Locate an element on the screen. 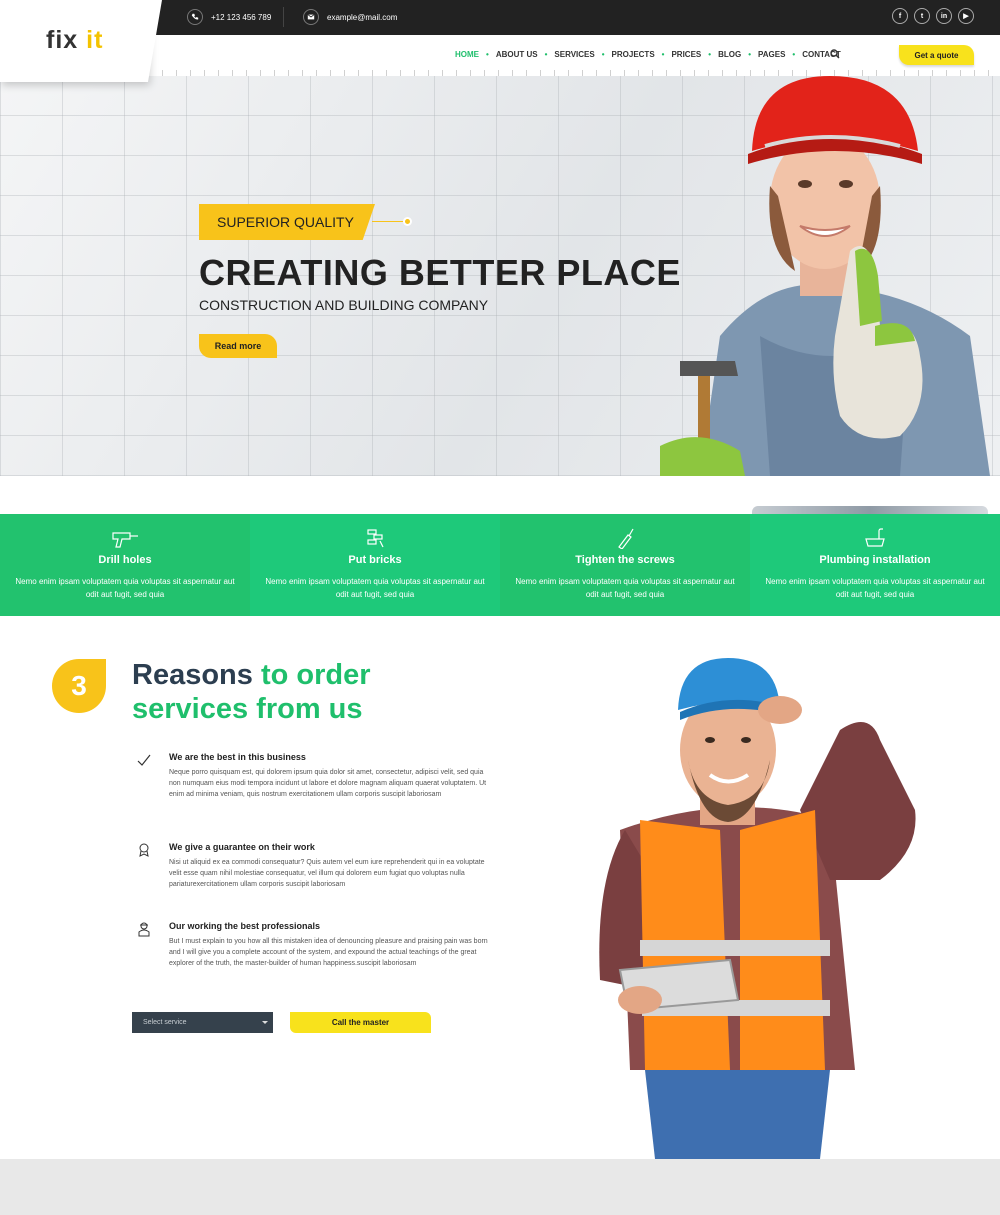 The height and width of the screenshot is (1215, 1000). logo-text: fix is located at coordinates (66, 40).